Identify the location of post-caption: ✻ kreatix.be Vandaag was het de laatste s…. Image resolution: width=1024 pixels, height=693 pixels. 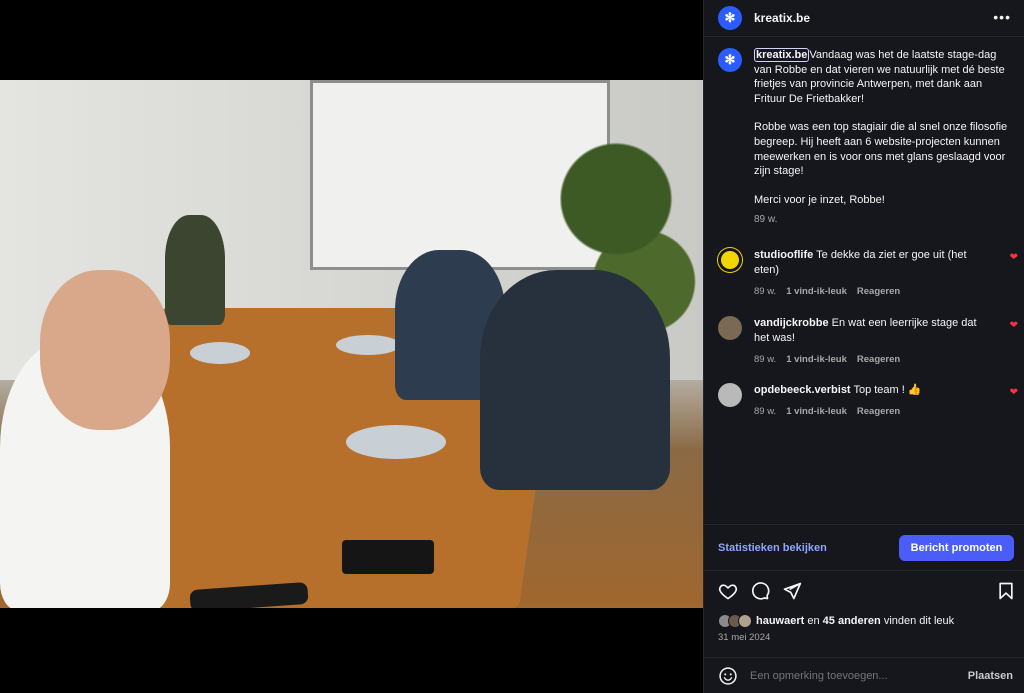
(864, 138).